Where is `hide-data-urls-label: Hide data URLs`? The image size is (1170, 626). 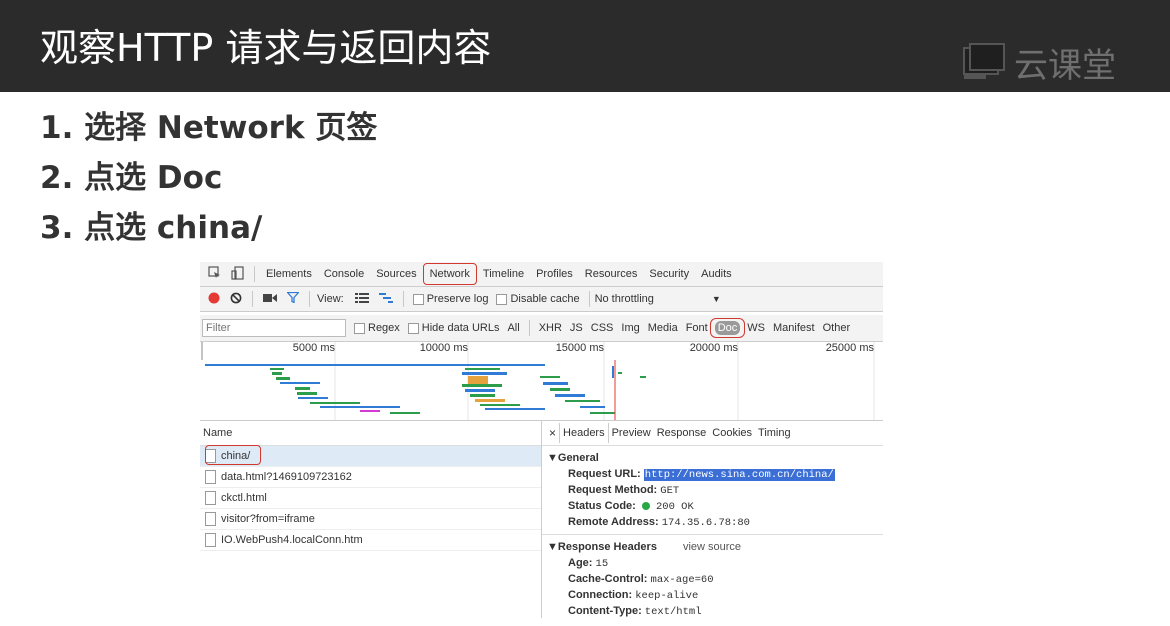
hide-data-urls-label: Hide data URLs is located at coordinates (460, 328).